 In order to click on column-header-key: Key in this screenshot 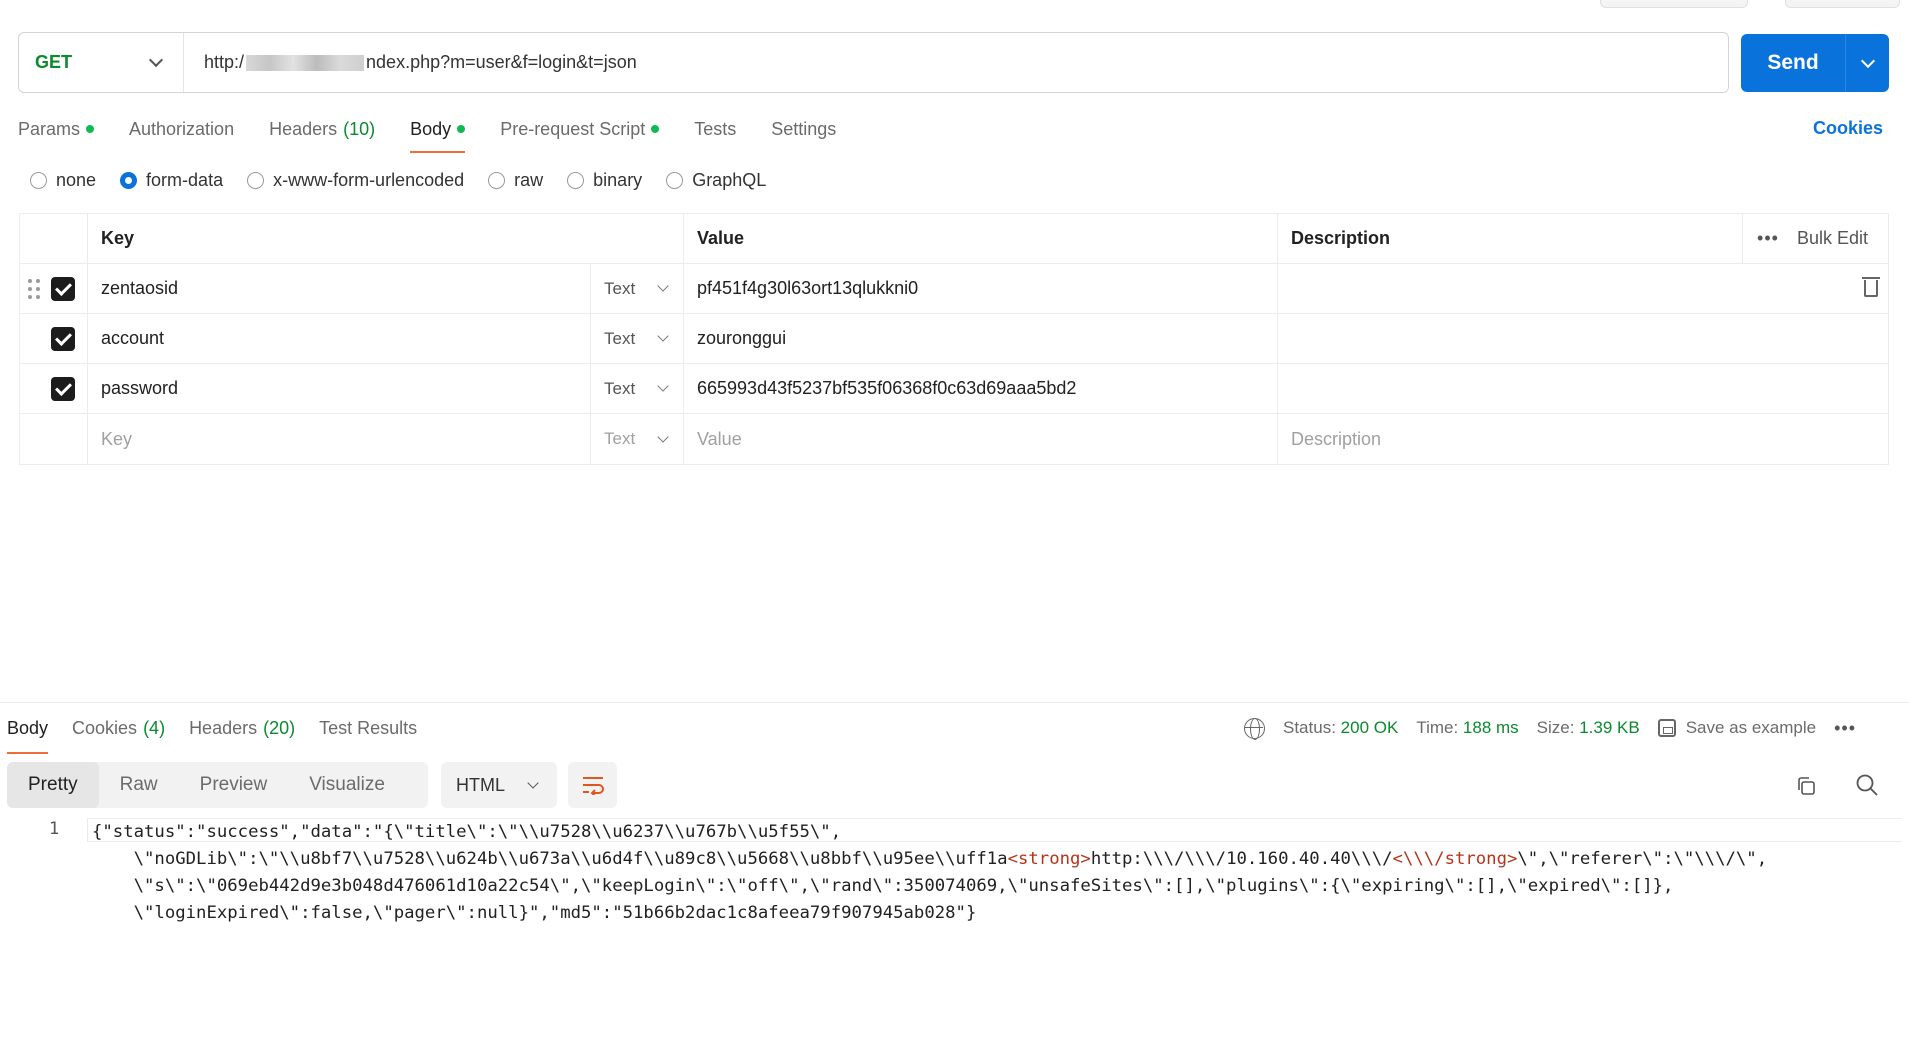, I will do `click(386, 238)`.